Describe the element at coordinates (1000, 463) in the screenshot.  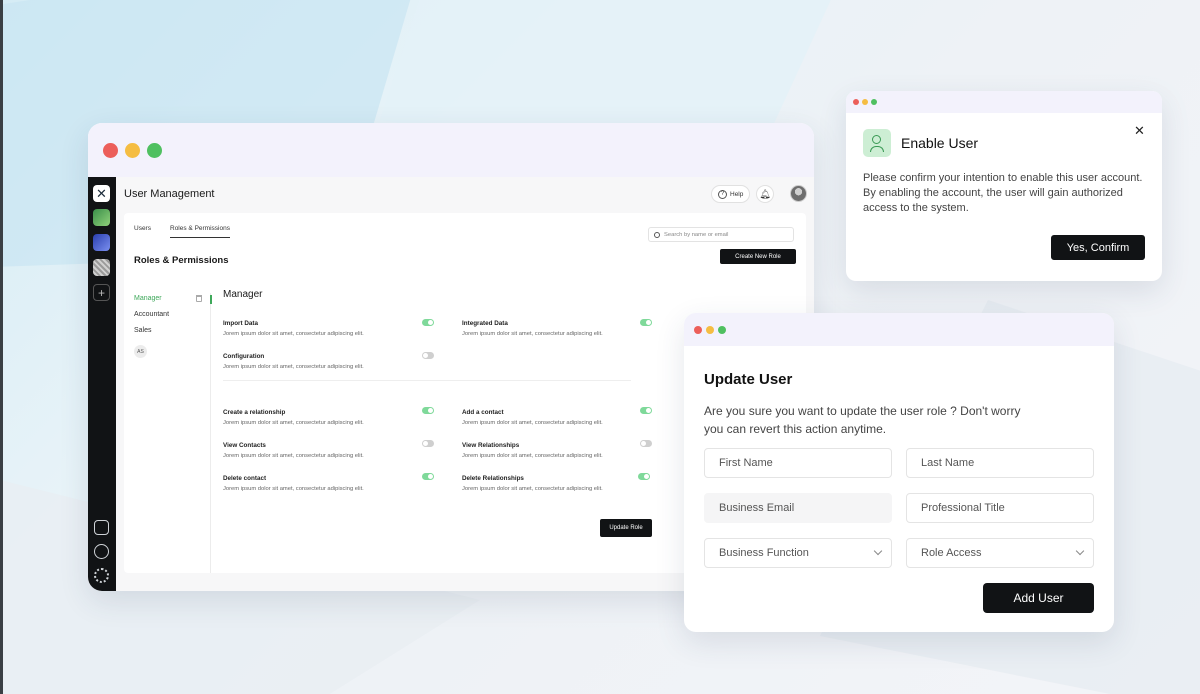
I see `last-name-field: Last Name` at that location.